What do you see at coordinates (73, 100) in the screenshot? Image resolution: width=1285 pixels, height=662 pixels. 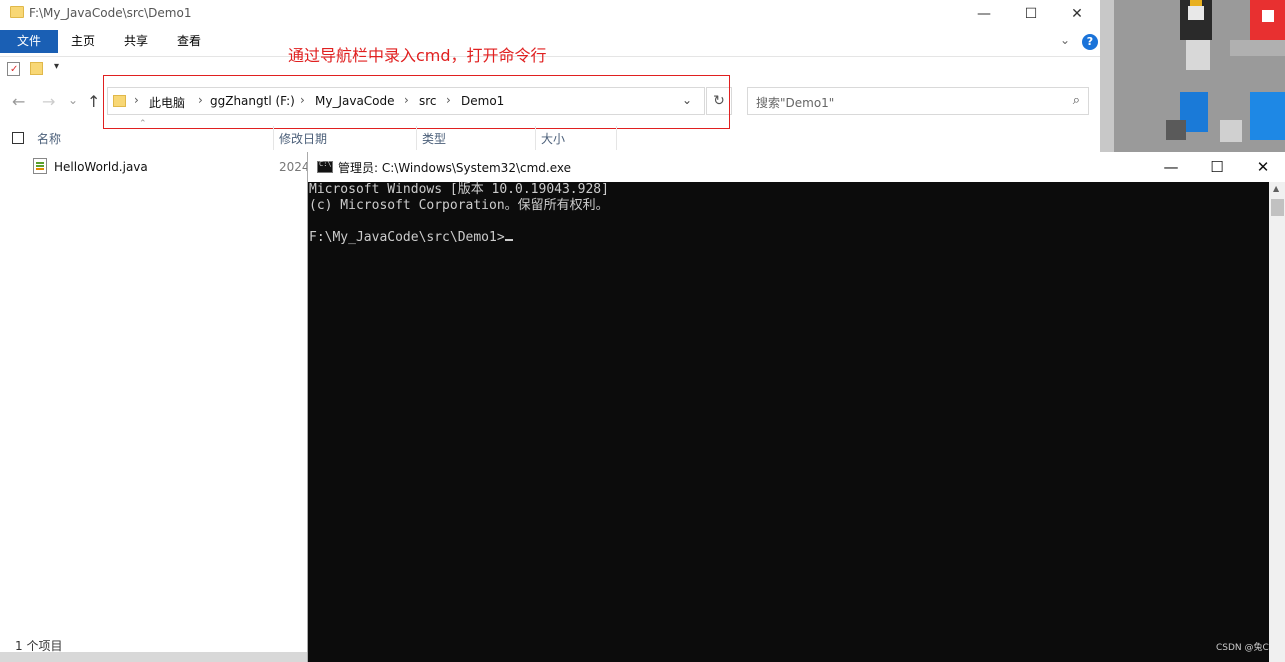 I see `recent-locations-button: ⌄` at bounding box center [73, 100].